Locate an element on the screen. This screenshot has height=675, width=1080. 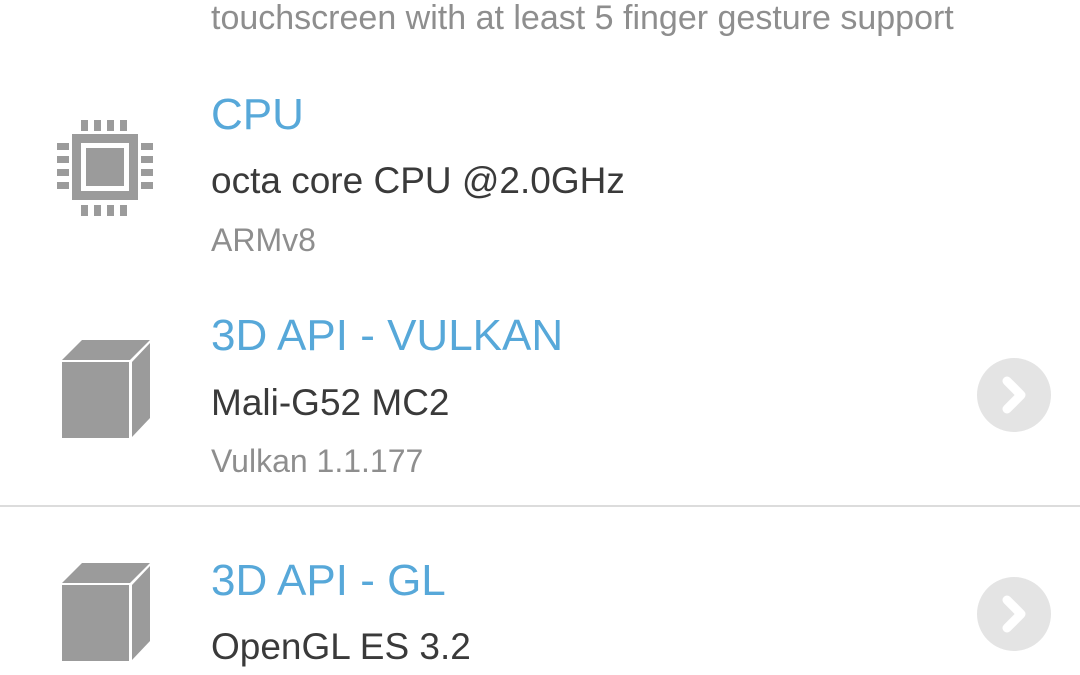
section-divider is located at coordinates (540, 506).